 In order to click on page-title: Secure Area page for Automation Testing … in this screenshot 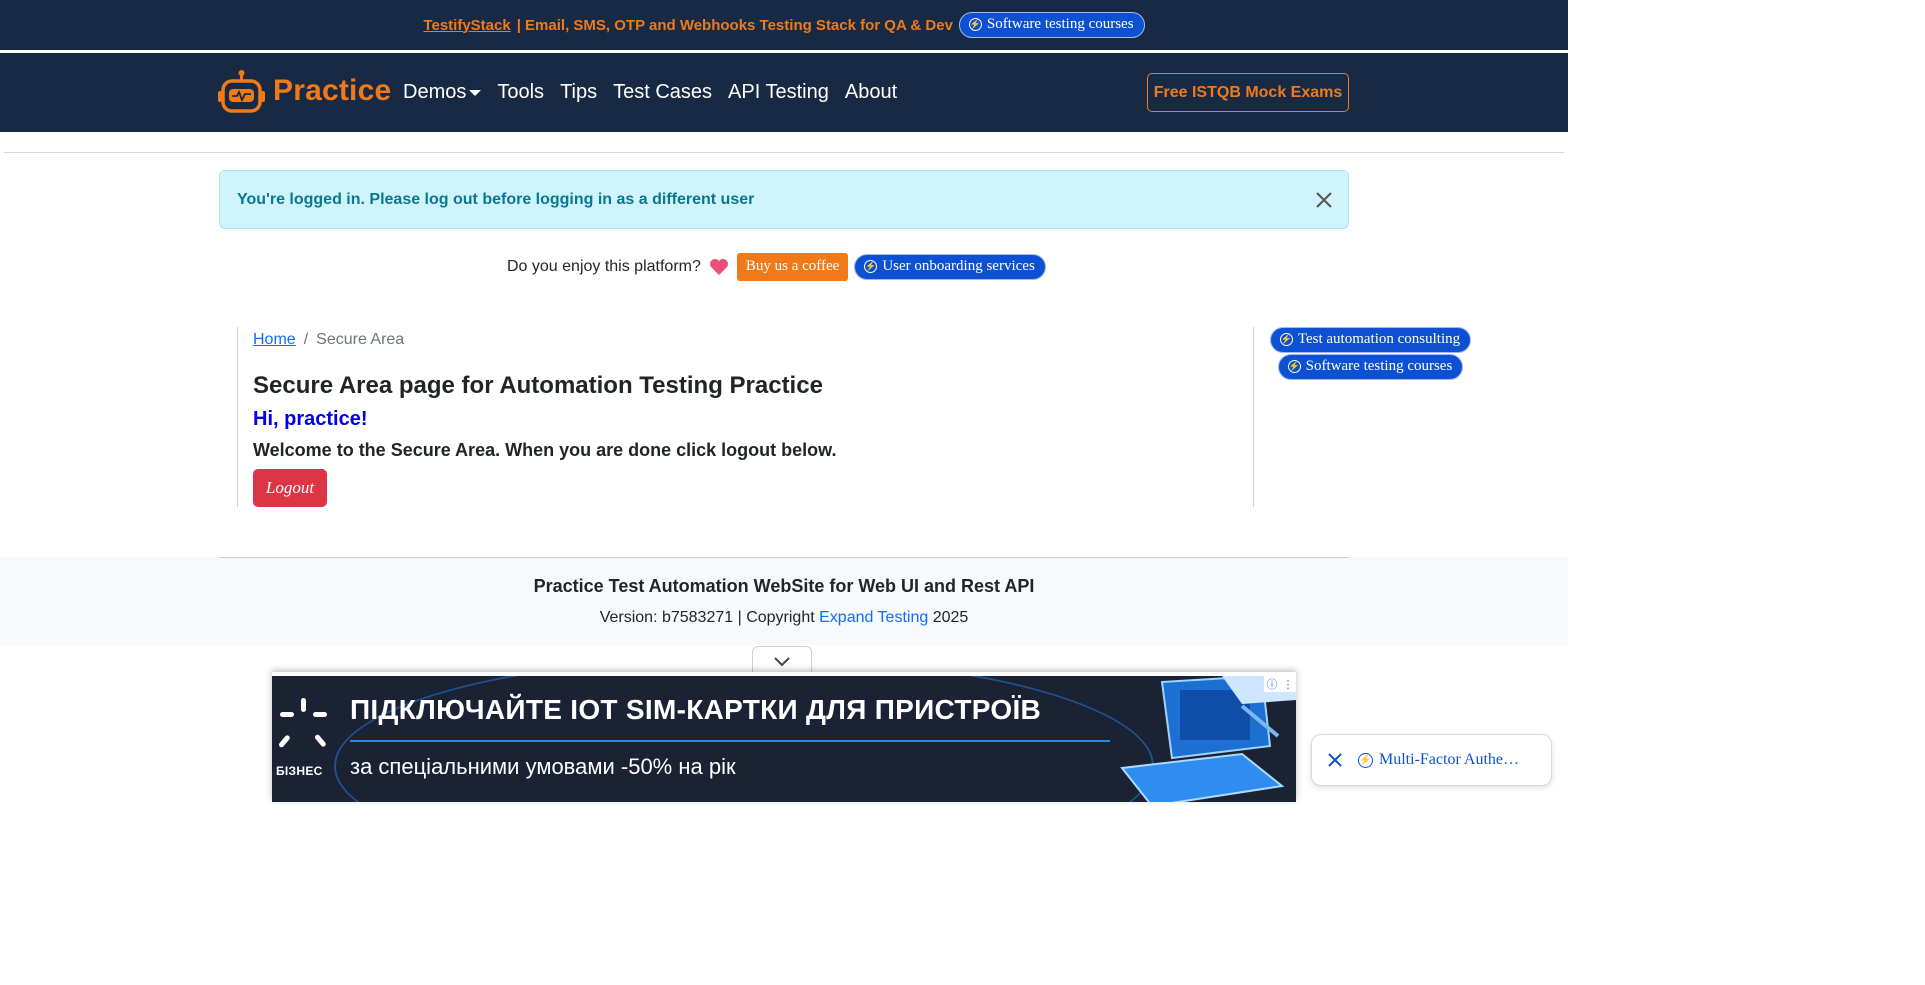, I will do `click(538, 385)`.